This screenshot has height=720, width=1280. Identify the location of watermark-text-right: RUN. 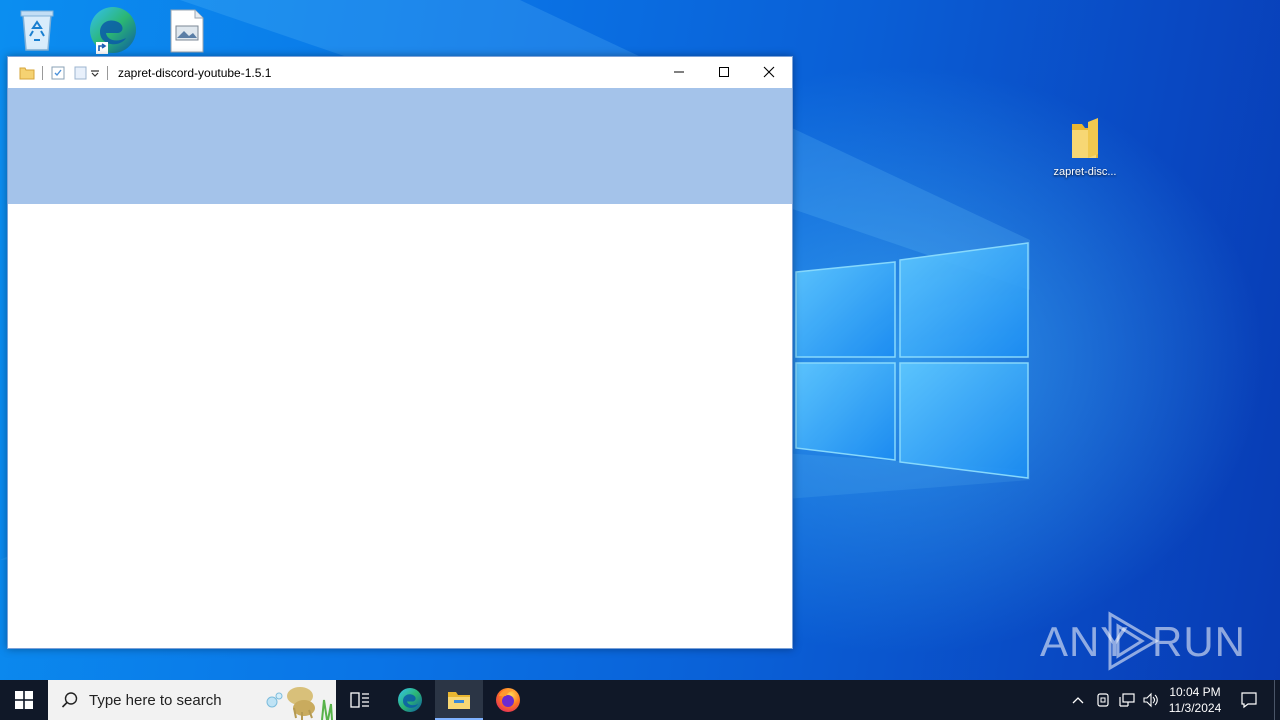
(1199, 641).